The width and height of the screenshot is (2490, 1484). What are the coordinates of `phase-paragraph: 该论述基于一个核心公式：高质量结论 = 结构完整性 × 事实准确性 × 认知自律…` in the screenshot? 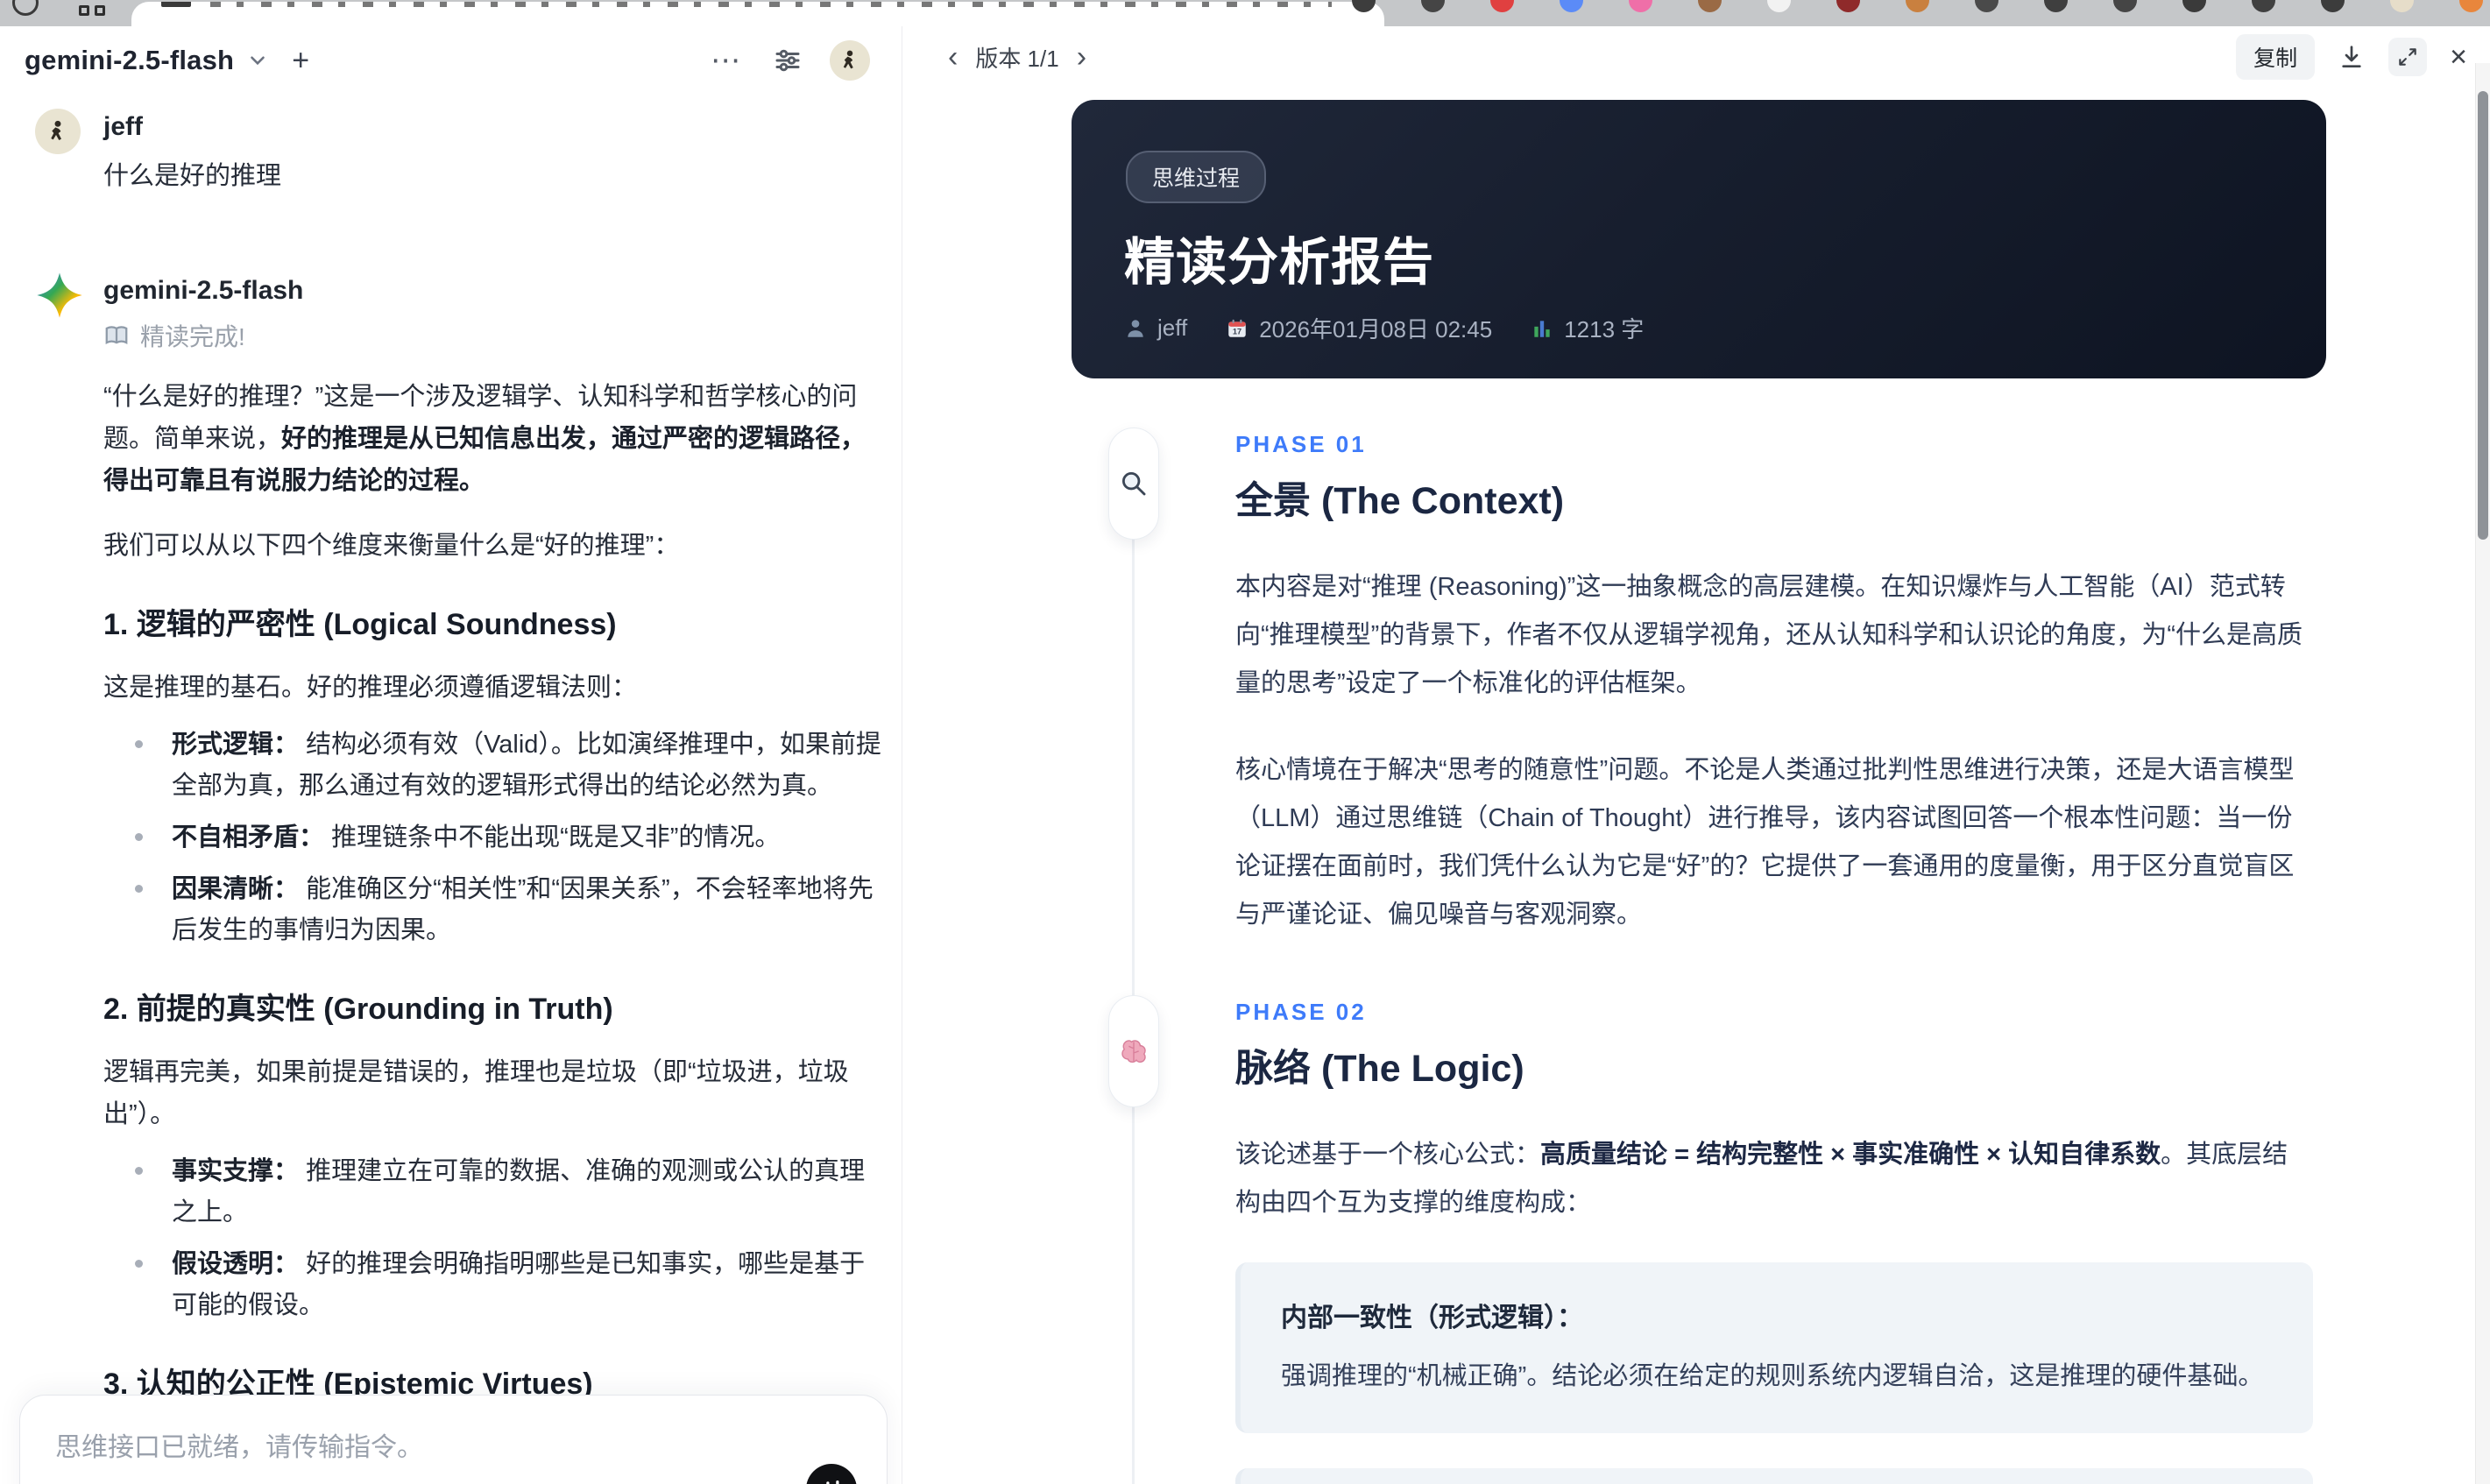 It's located at (1762, 1179).